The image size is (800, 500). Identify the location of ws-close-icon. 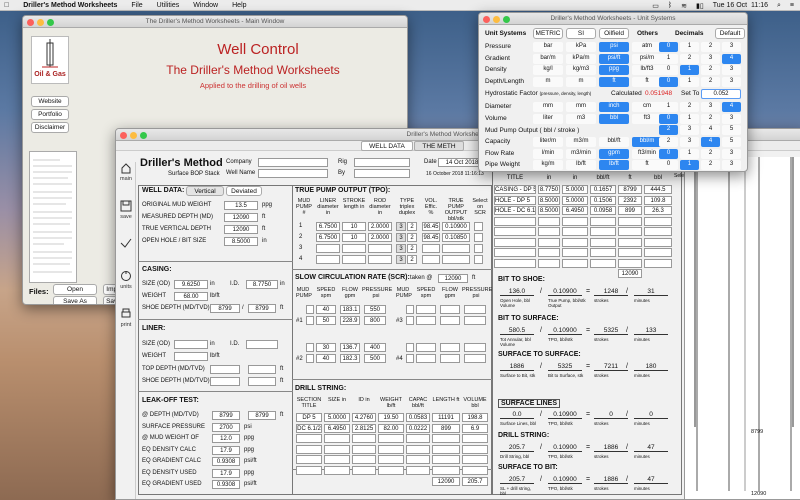
(123, 135).